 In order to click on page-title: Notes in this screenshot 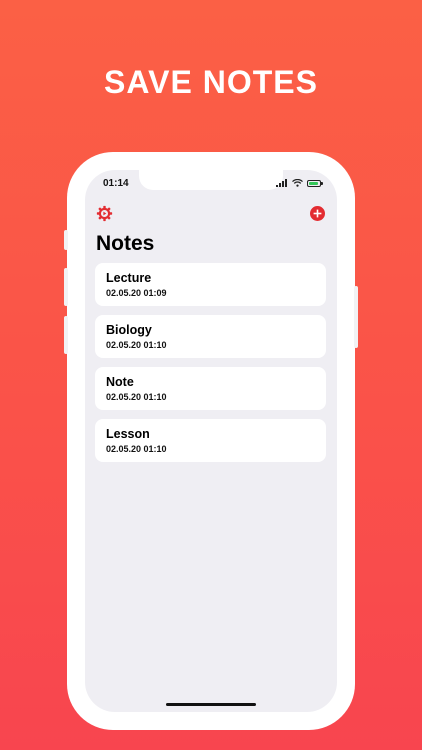, I will do `click(125, 243)`.